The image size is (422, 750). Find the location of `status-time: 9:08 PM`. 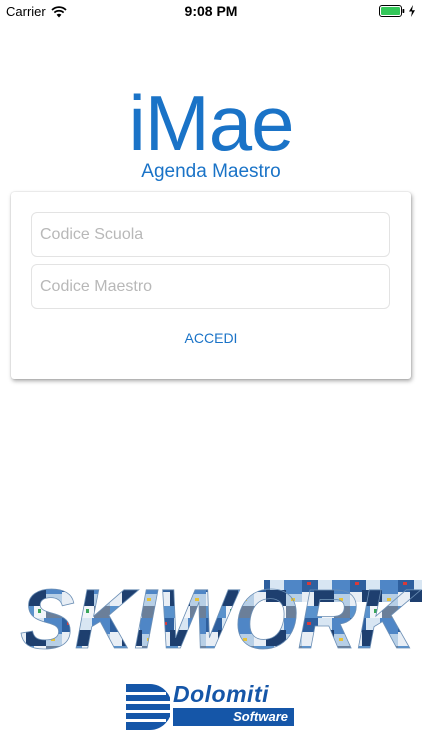

status-time: 9:08 PM is located at coordinates (211, 11).